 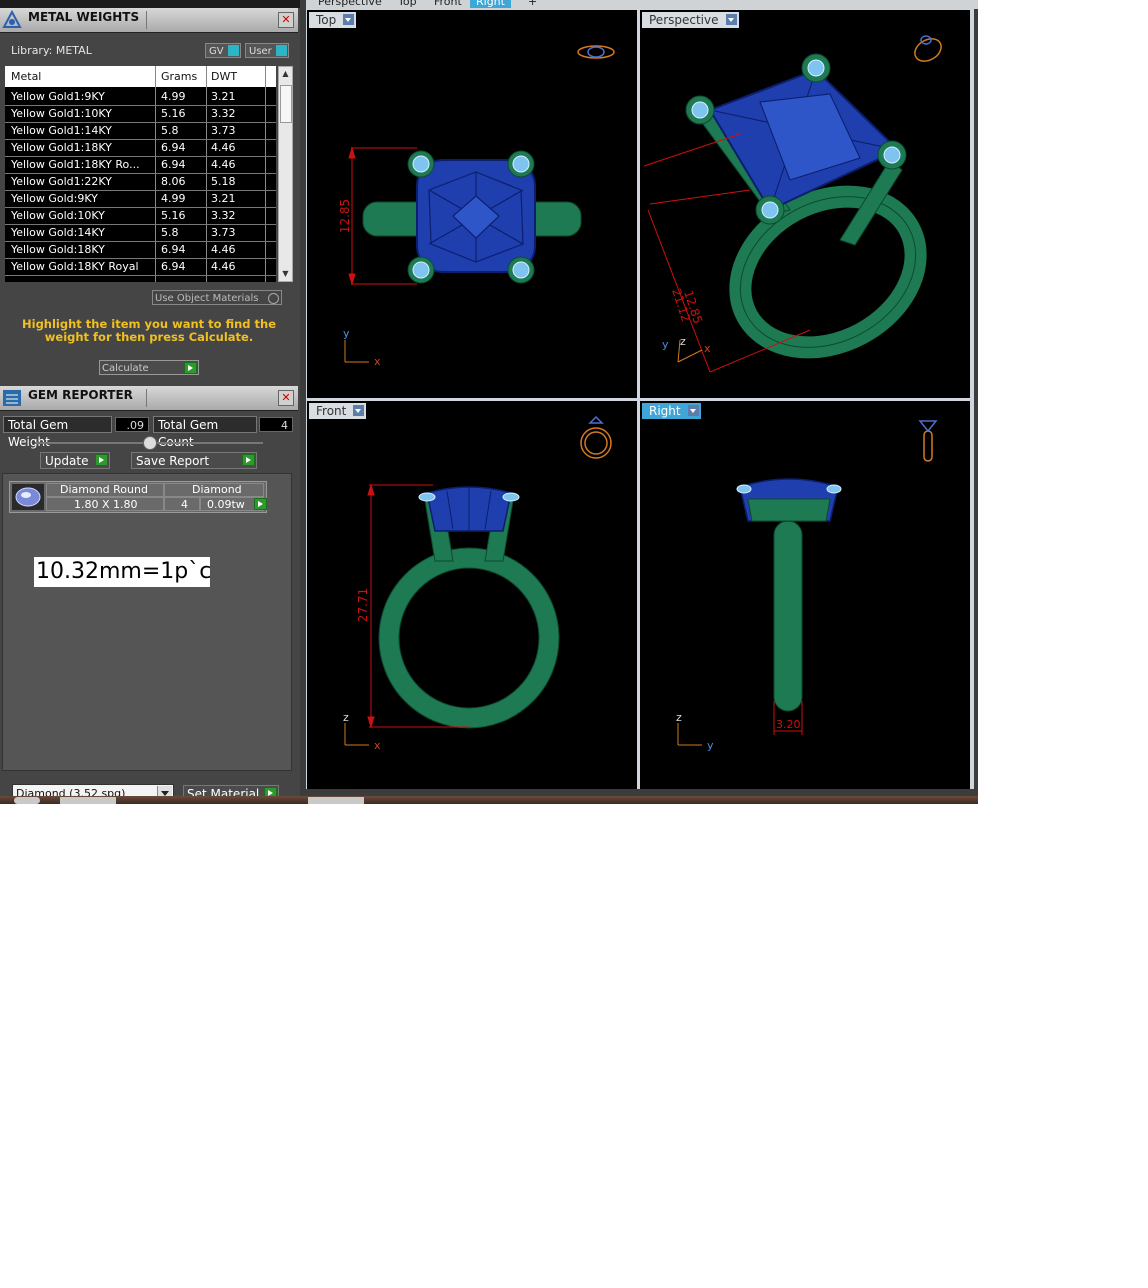 I want to click on viewport-top: 12.85 y x Top, so click(x=472, y=204).